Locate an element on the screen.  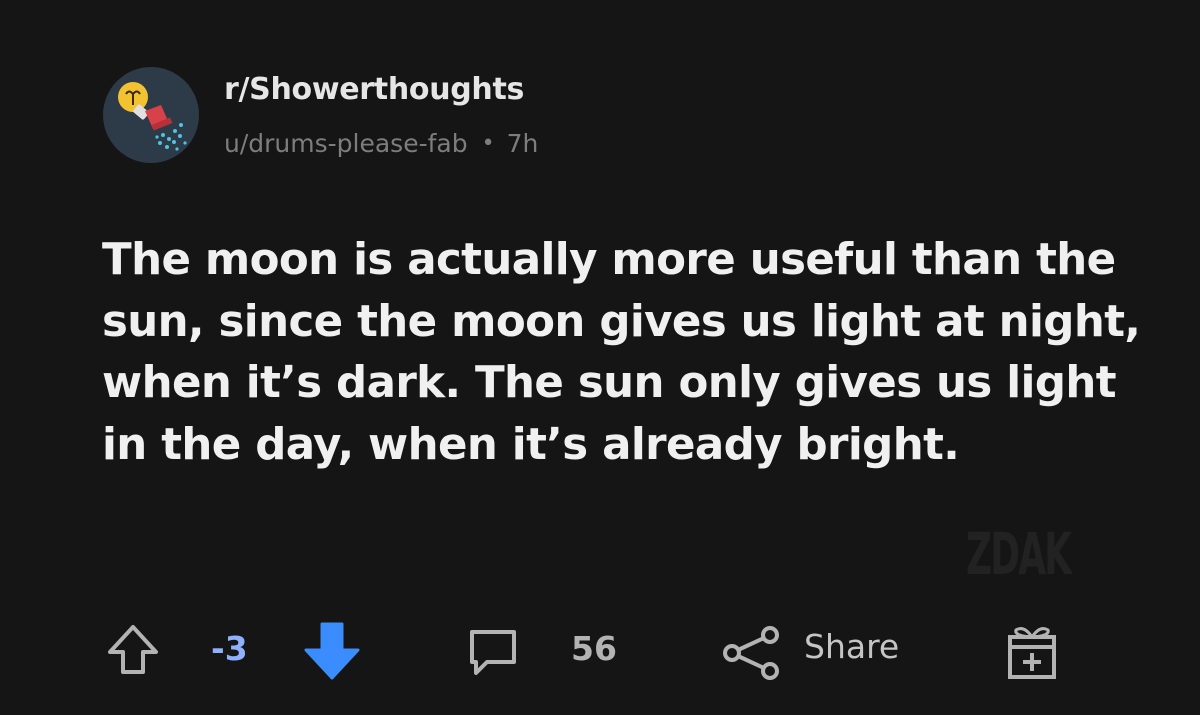
comment-bubble-icon is located at coordinates (493, 652).